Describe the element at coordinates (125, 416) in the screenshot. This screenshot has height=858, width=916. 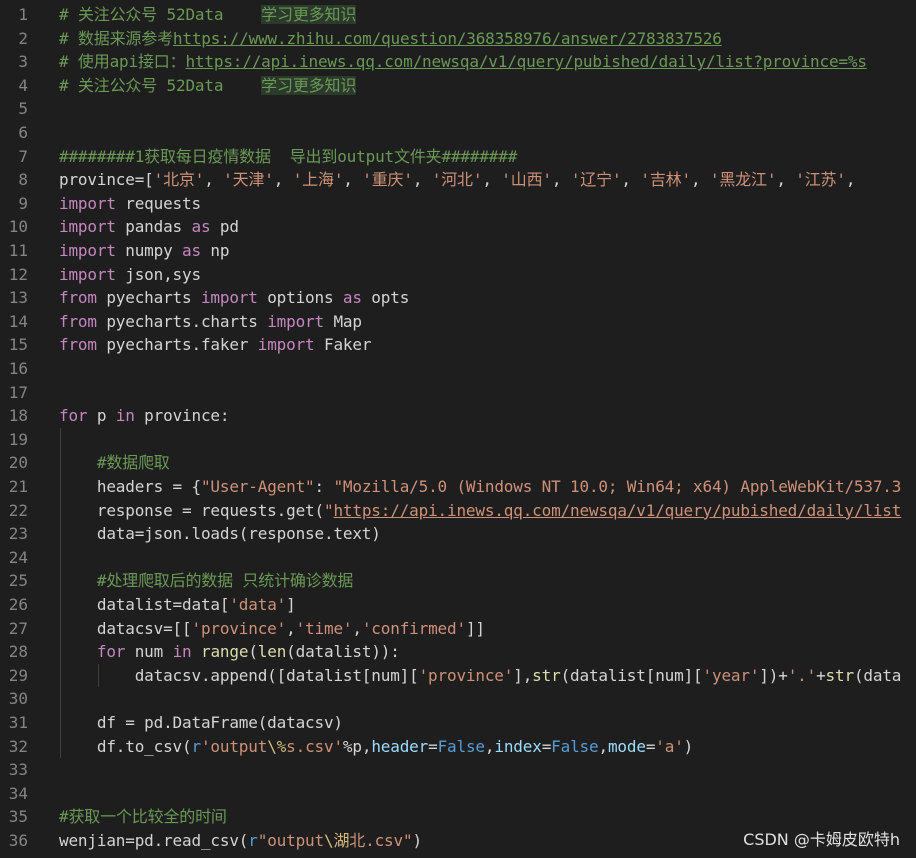
I see `code-token: in` at that location.